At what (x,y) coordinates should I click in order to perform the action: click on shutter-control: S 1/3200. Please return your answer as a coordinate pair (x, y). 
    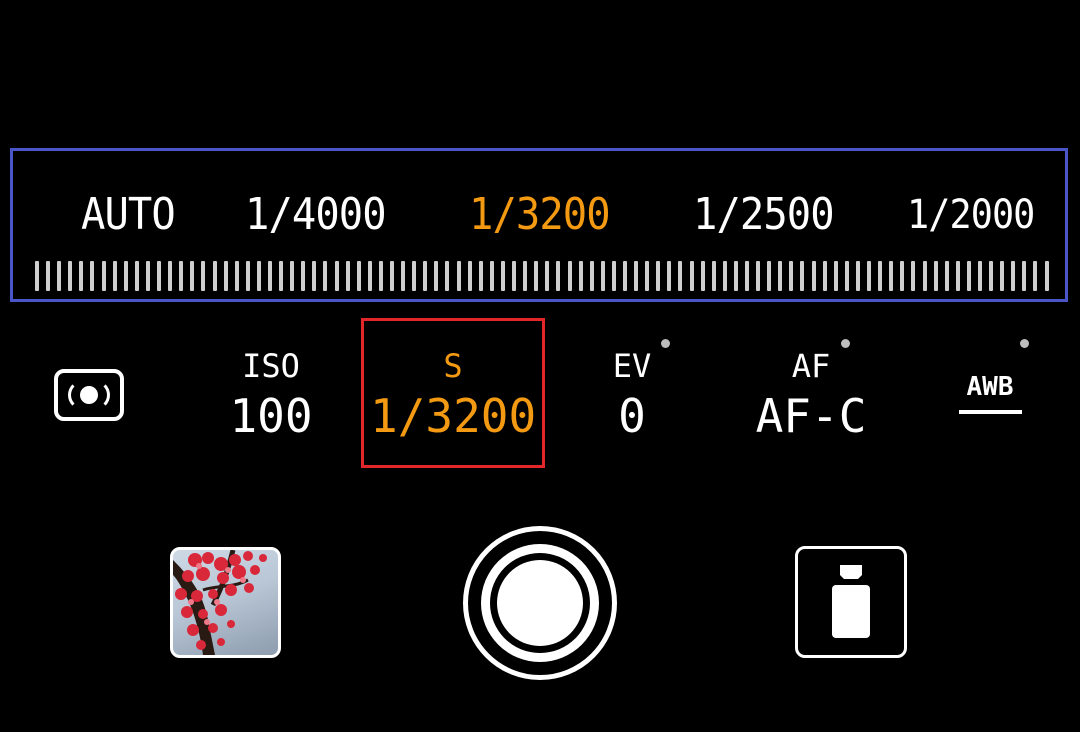
    Looking at the image, I should click on (453, 396).